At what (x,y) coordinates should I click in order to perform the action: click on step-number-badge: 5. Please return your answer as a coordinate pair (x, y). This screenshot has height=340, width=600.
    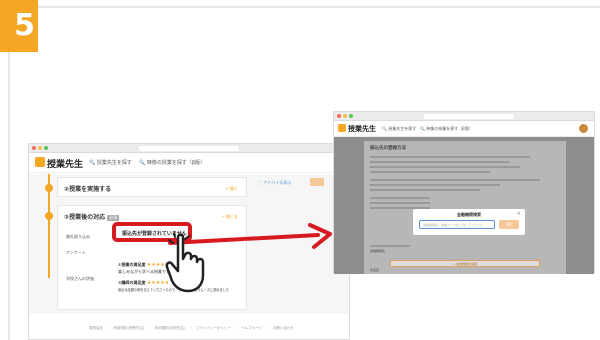
    Looking at the image, I should click on (19, 26).